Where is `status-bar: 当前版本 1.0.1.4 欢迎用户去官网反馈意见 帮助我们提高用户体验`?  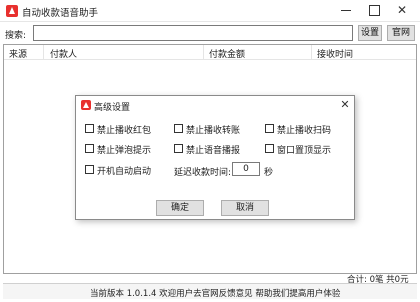
status-bar: 当前版本 1.0.1.4 欢迎用户去官网反馈意见 帮助我们提高用户体验 is located at coordinates (210, 291).